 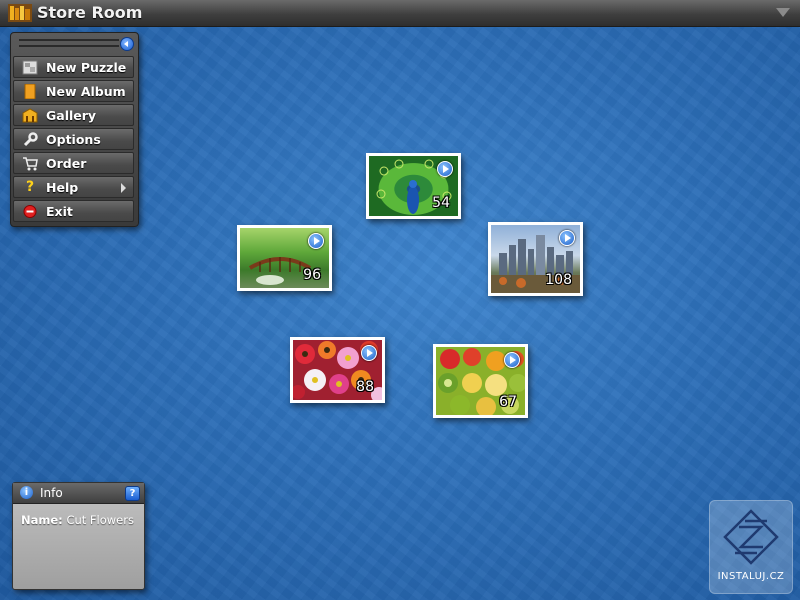 I want to click on puzzle-icon, so click(x=30, y=67).